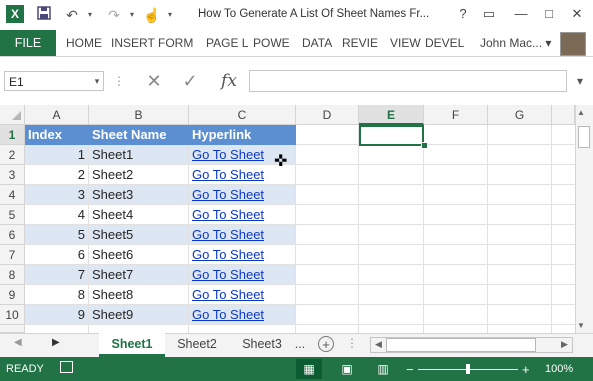 This screenshot has width=593, height=381. Describe the element at coordinates (90, 15) in the screenshot. I see `undo-dropdown-icon: ▾` at that location.